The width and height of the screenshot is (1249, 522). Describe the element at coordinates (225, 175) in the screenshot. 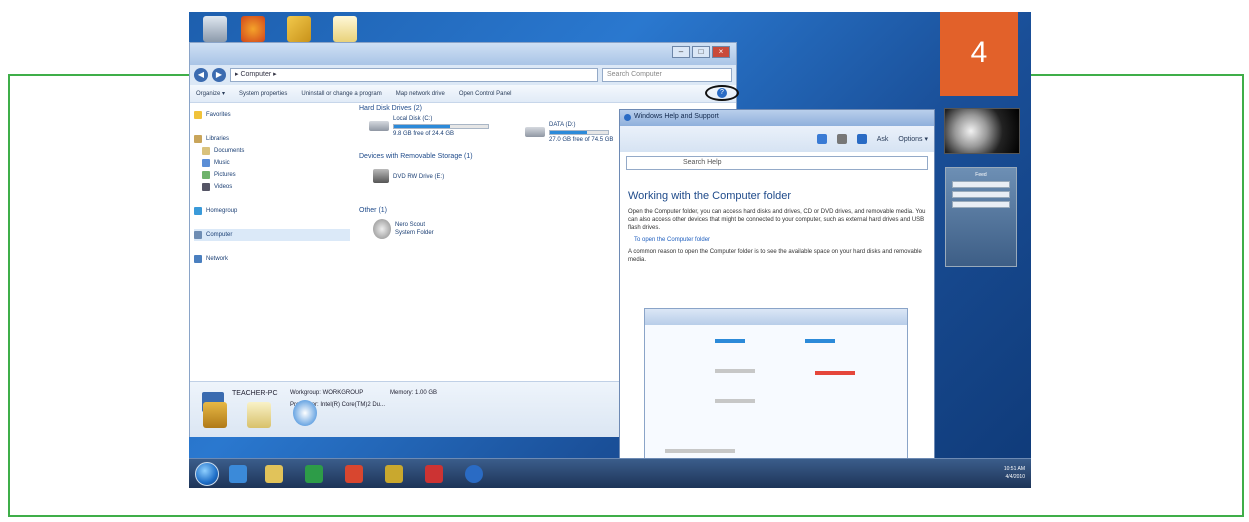

I see `sidebar-item-label: Pictures` at that location.